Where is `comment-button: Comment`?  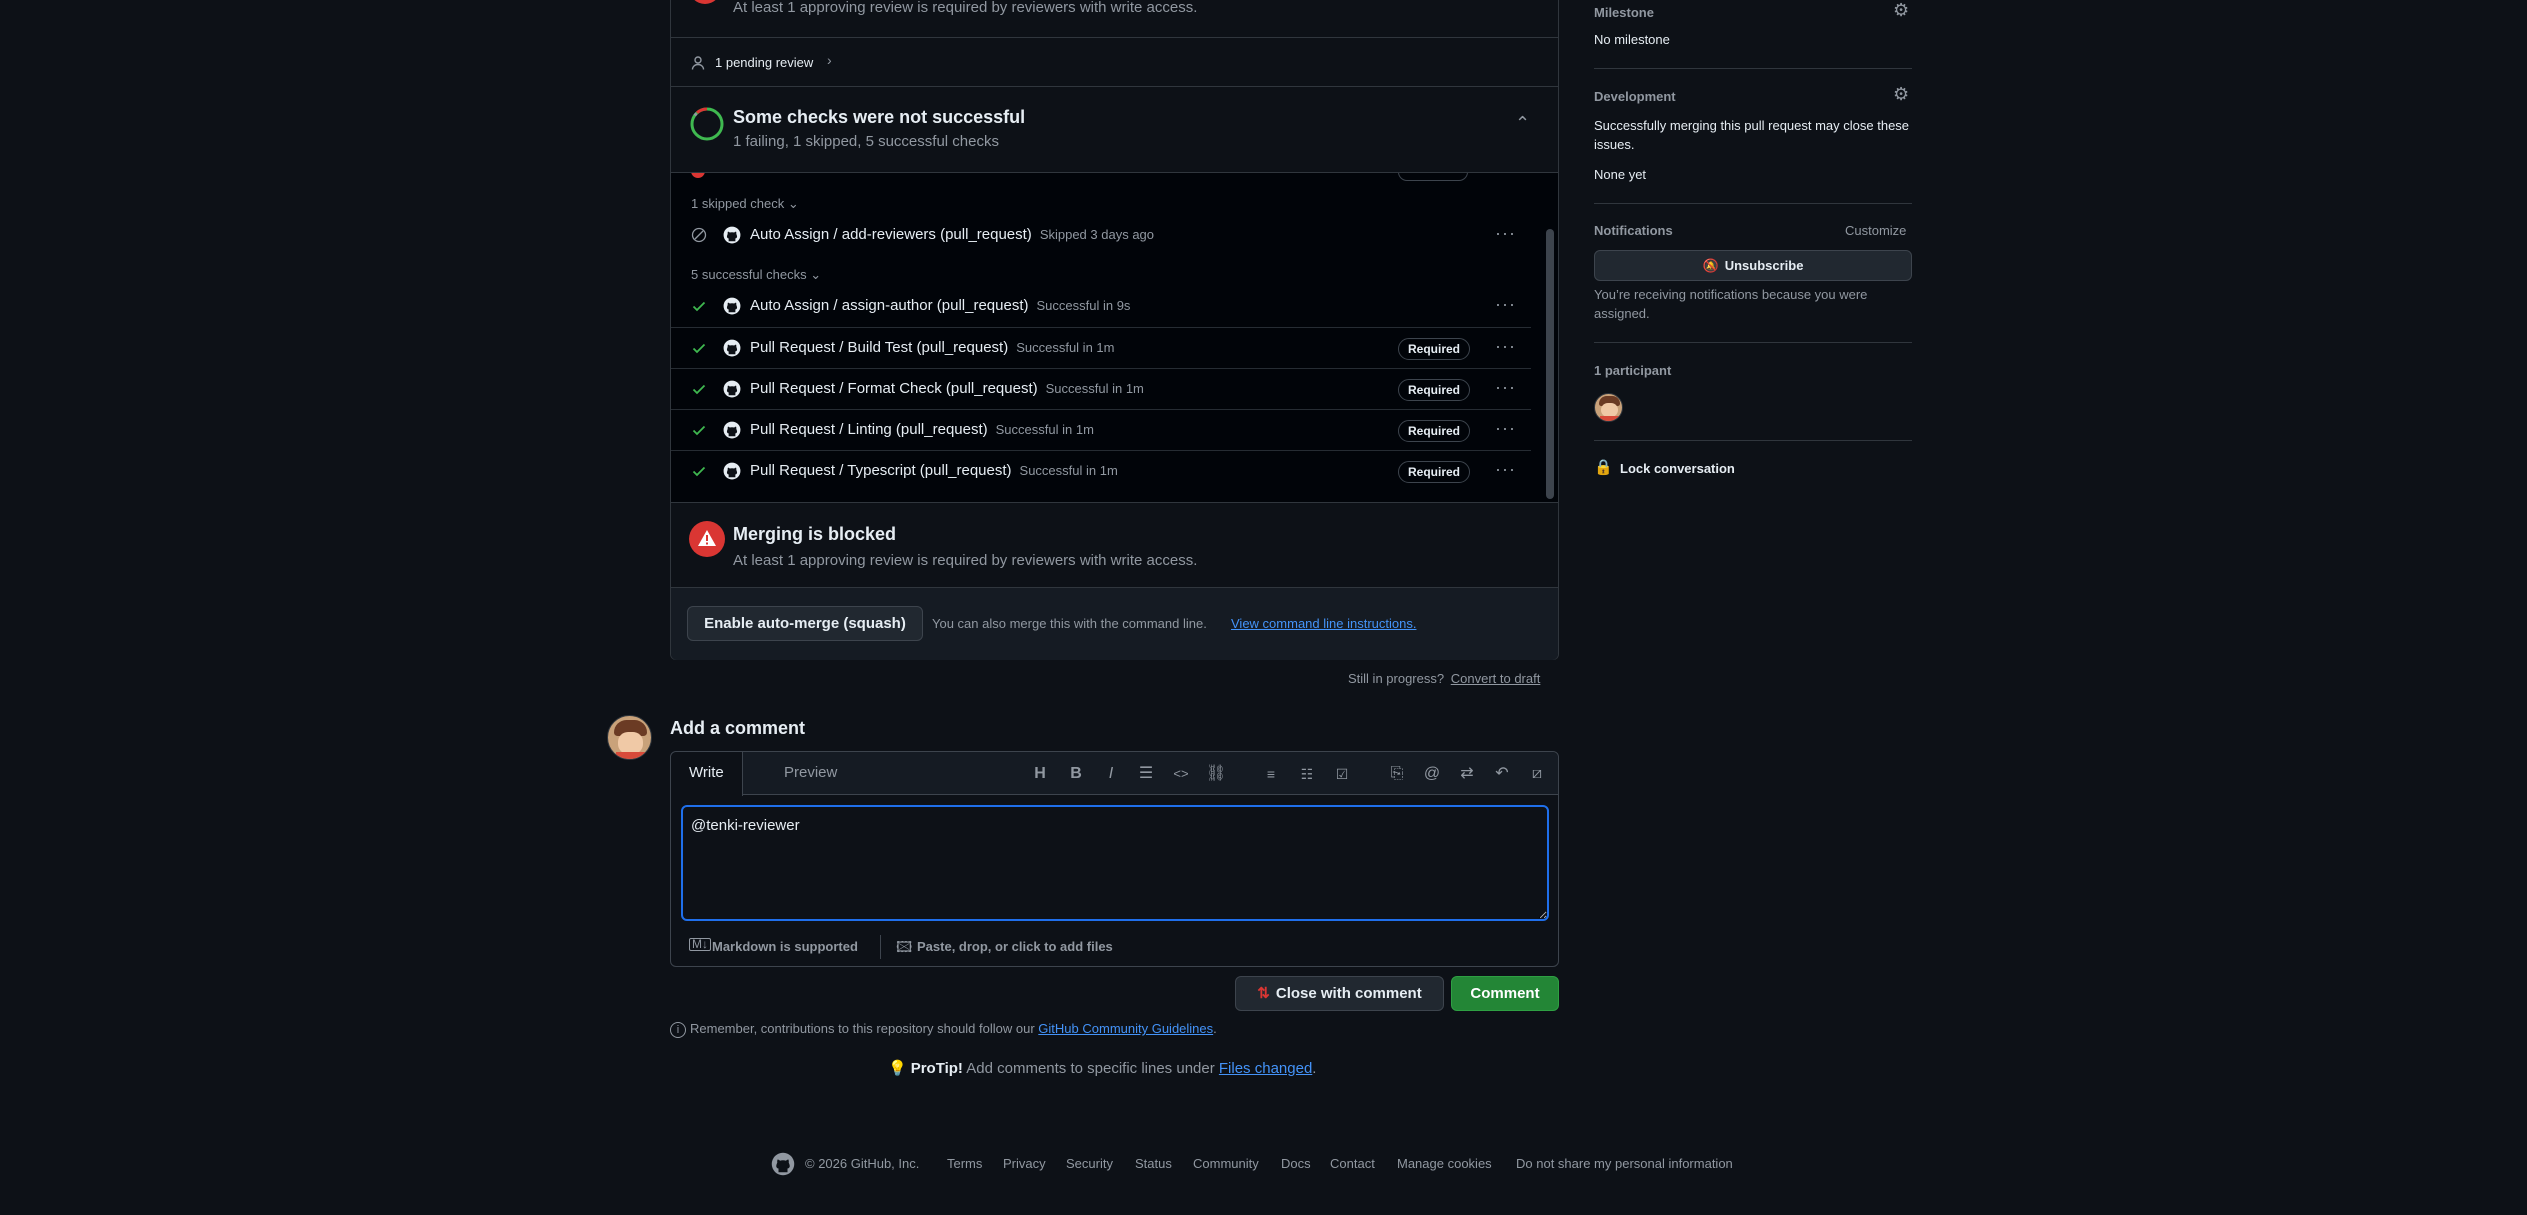 comment-button: Comment is located at coordinates (1505, 993).